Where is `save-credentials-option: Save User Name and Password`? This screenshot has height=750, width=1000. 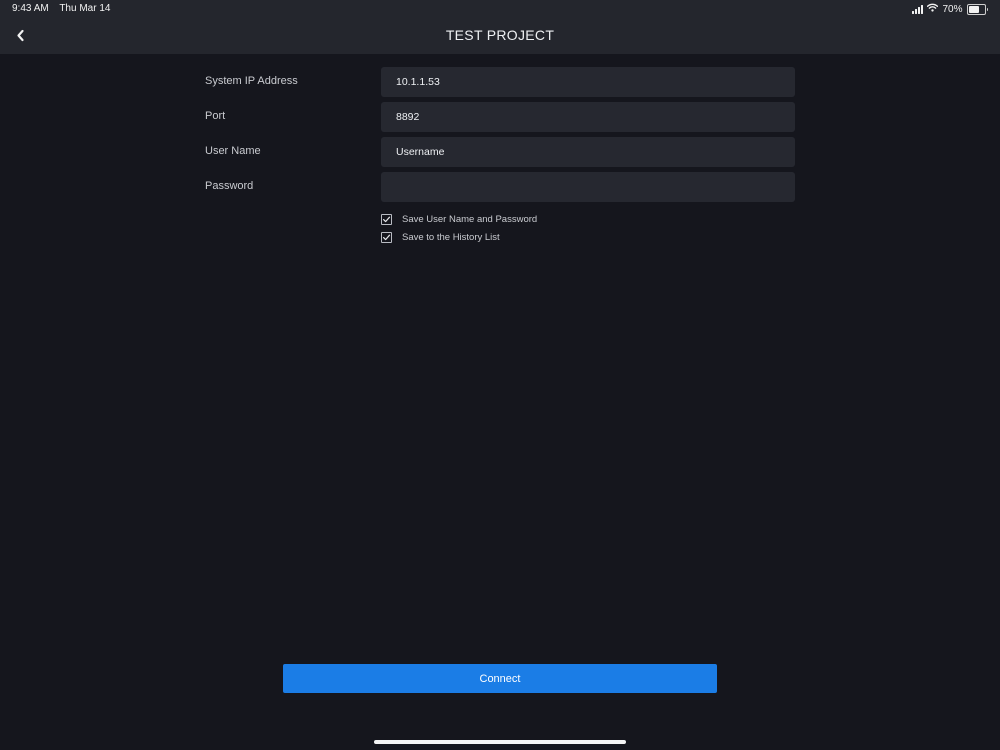 save-credentials-option: Save User Name and Password is located at coordinates (459, 219).